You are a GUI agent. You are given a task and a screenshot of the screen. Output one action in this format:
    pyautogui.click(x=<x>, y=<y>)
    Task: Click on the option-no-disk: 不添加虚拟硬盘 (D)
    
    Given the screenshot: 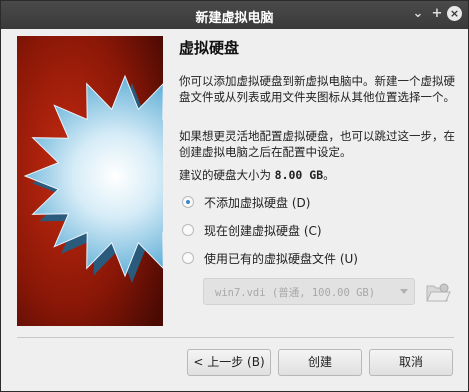 What is the action you would take?
    pyautogui.click(x=246, y=202)
    